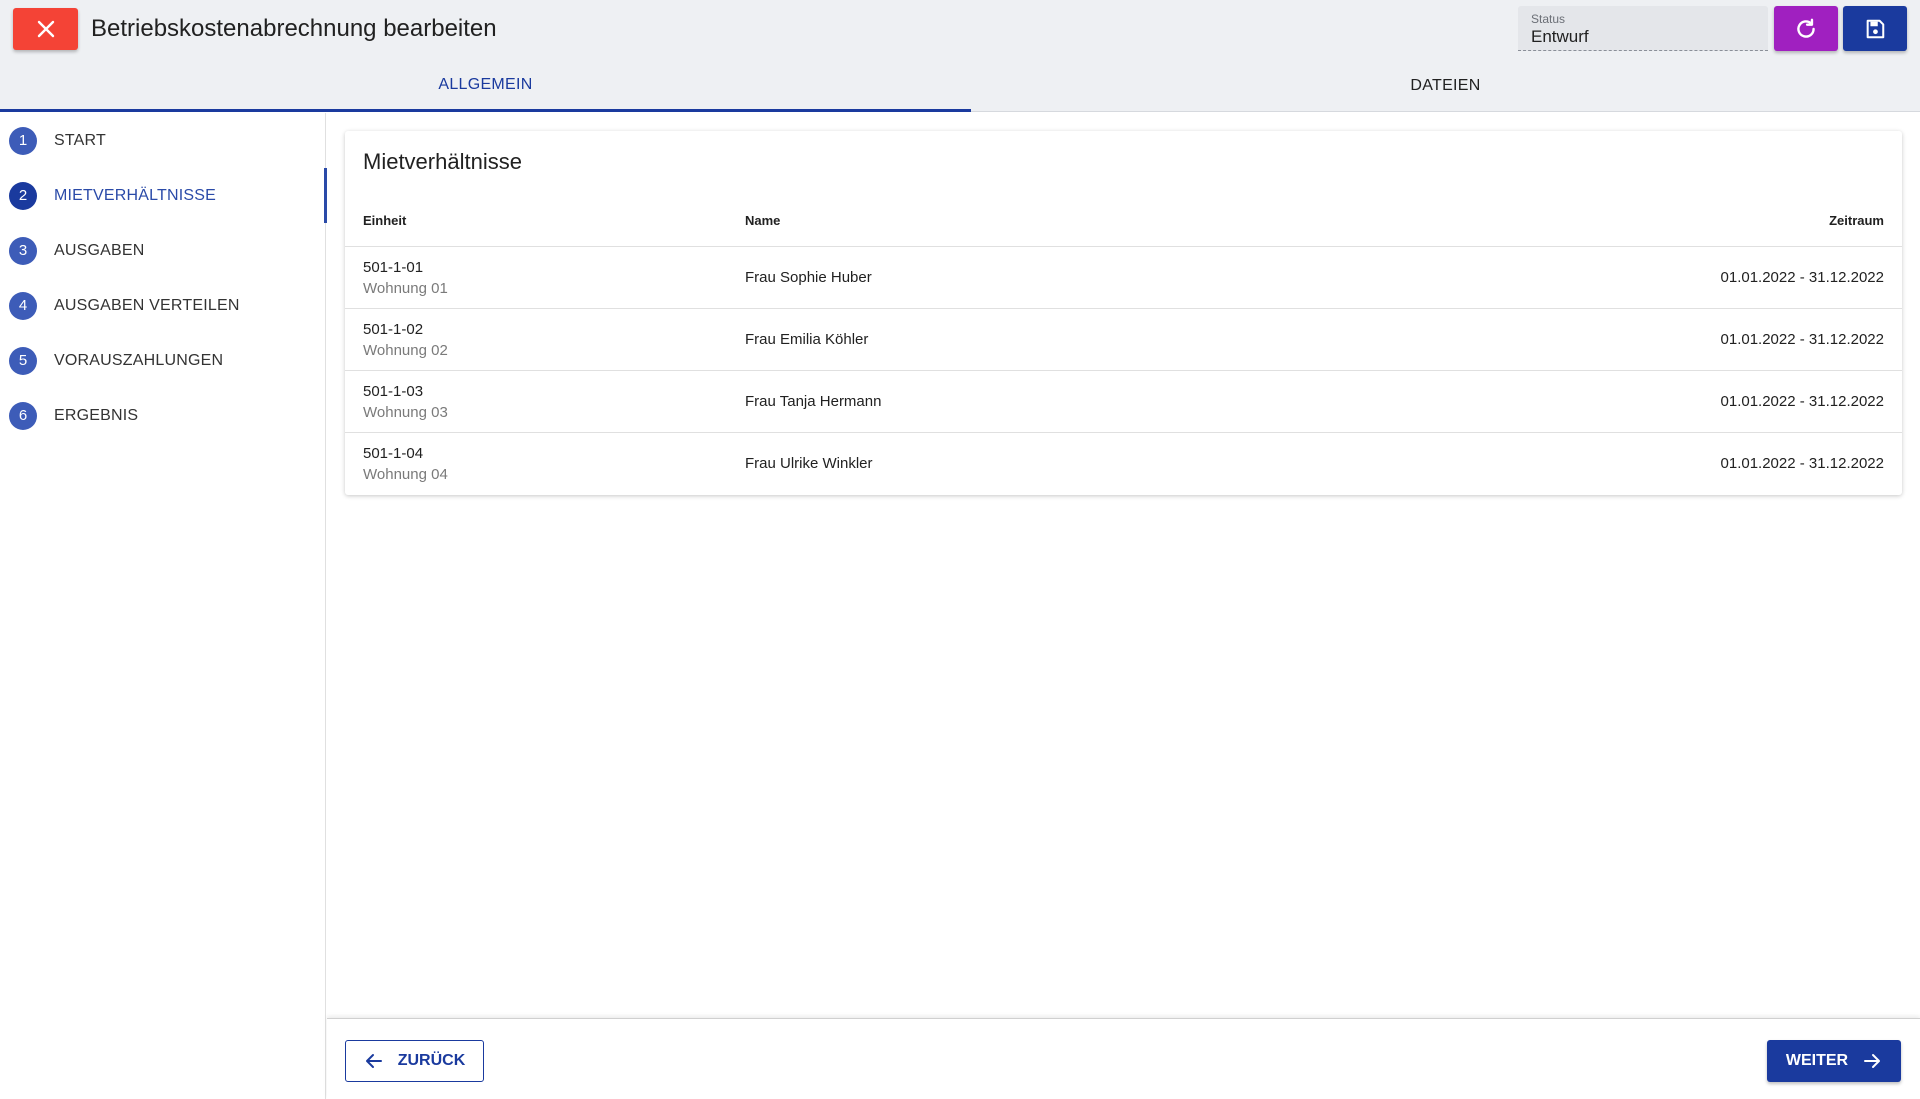 The width and height of the screenshot is (1920, 1099). What do you see at coordinates (1445, 86) in the screenshot?
I see `tab-dateien: DATEIEN` at bounding box center [1445, 86].